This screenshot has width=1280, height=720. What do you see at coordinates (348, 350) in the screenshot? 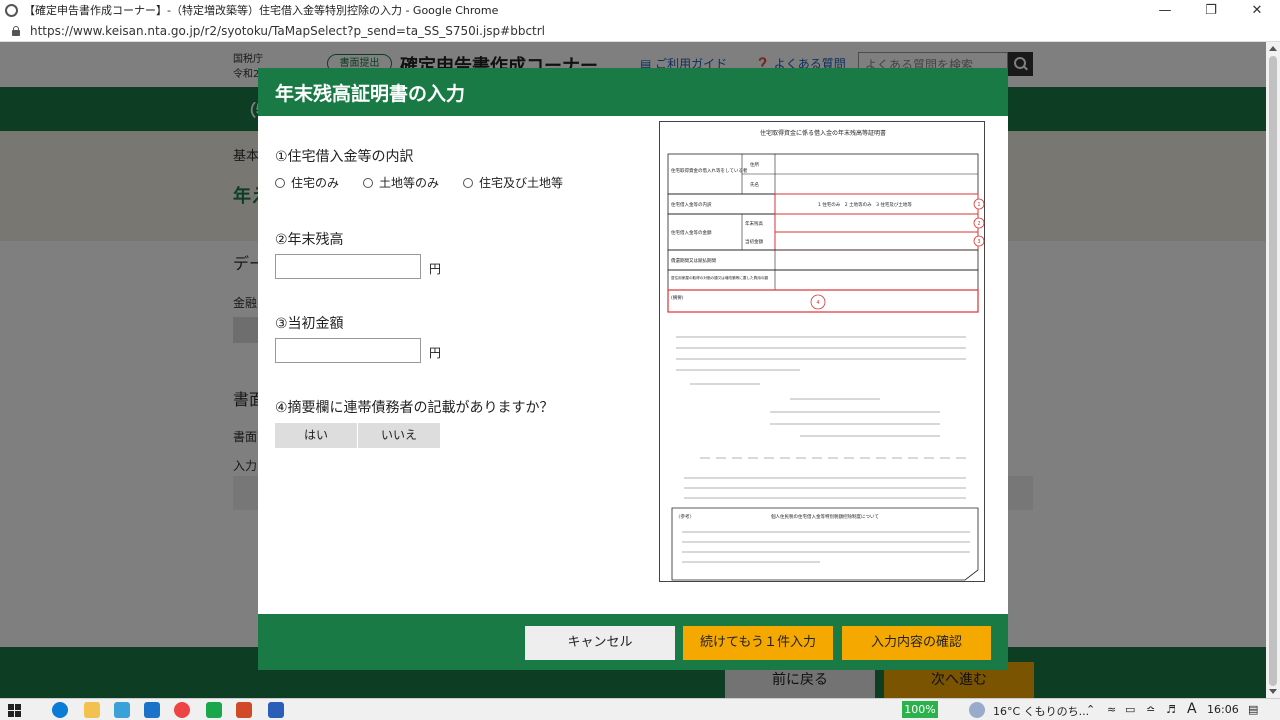
I see `initial-amount-input` at bounding box center [348, 350].